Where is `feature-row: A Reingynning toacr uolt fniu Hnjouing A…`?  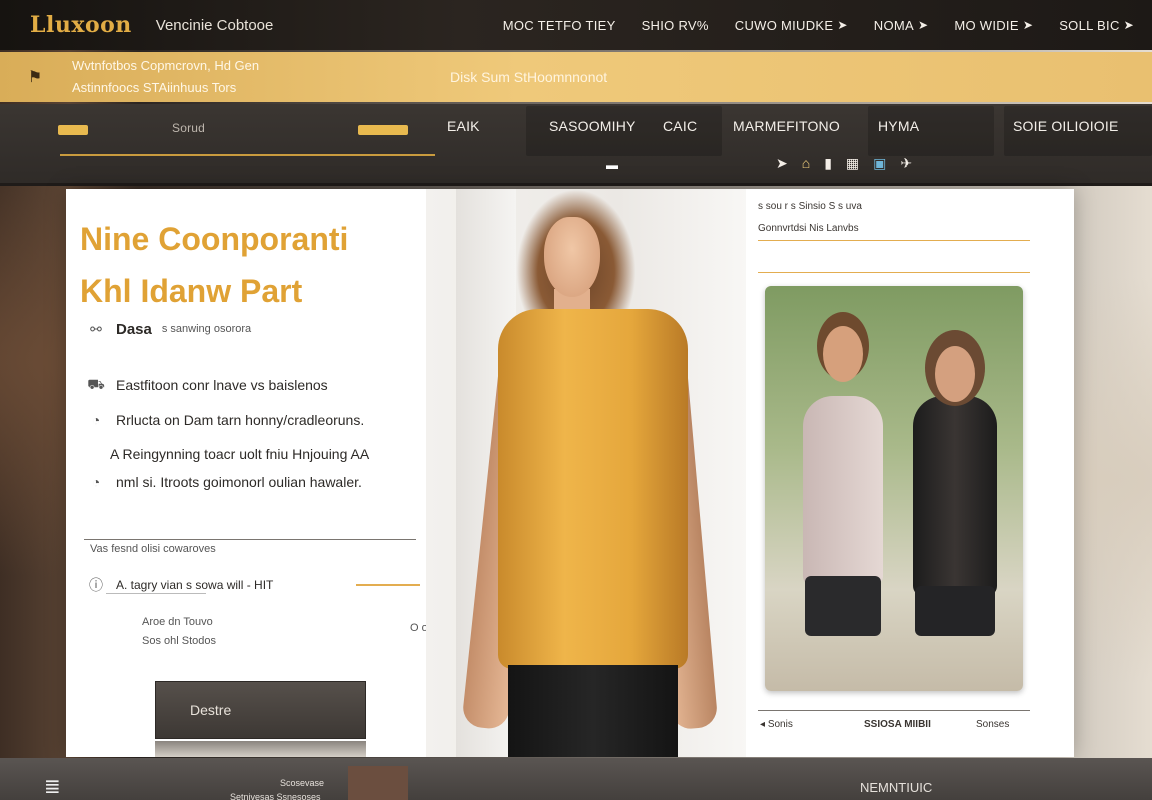 feature-row: A Reingynning toacr uolt fniu Hnjouing A… is located at coordinates (239, 454).